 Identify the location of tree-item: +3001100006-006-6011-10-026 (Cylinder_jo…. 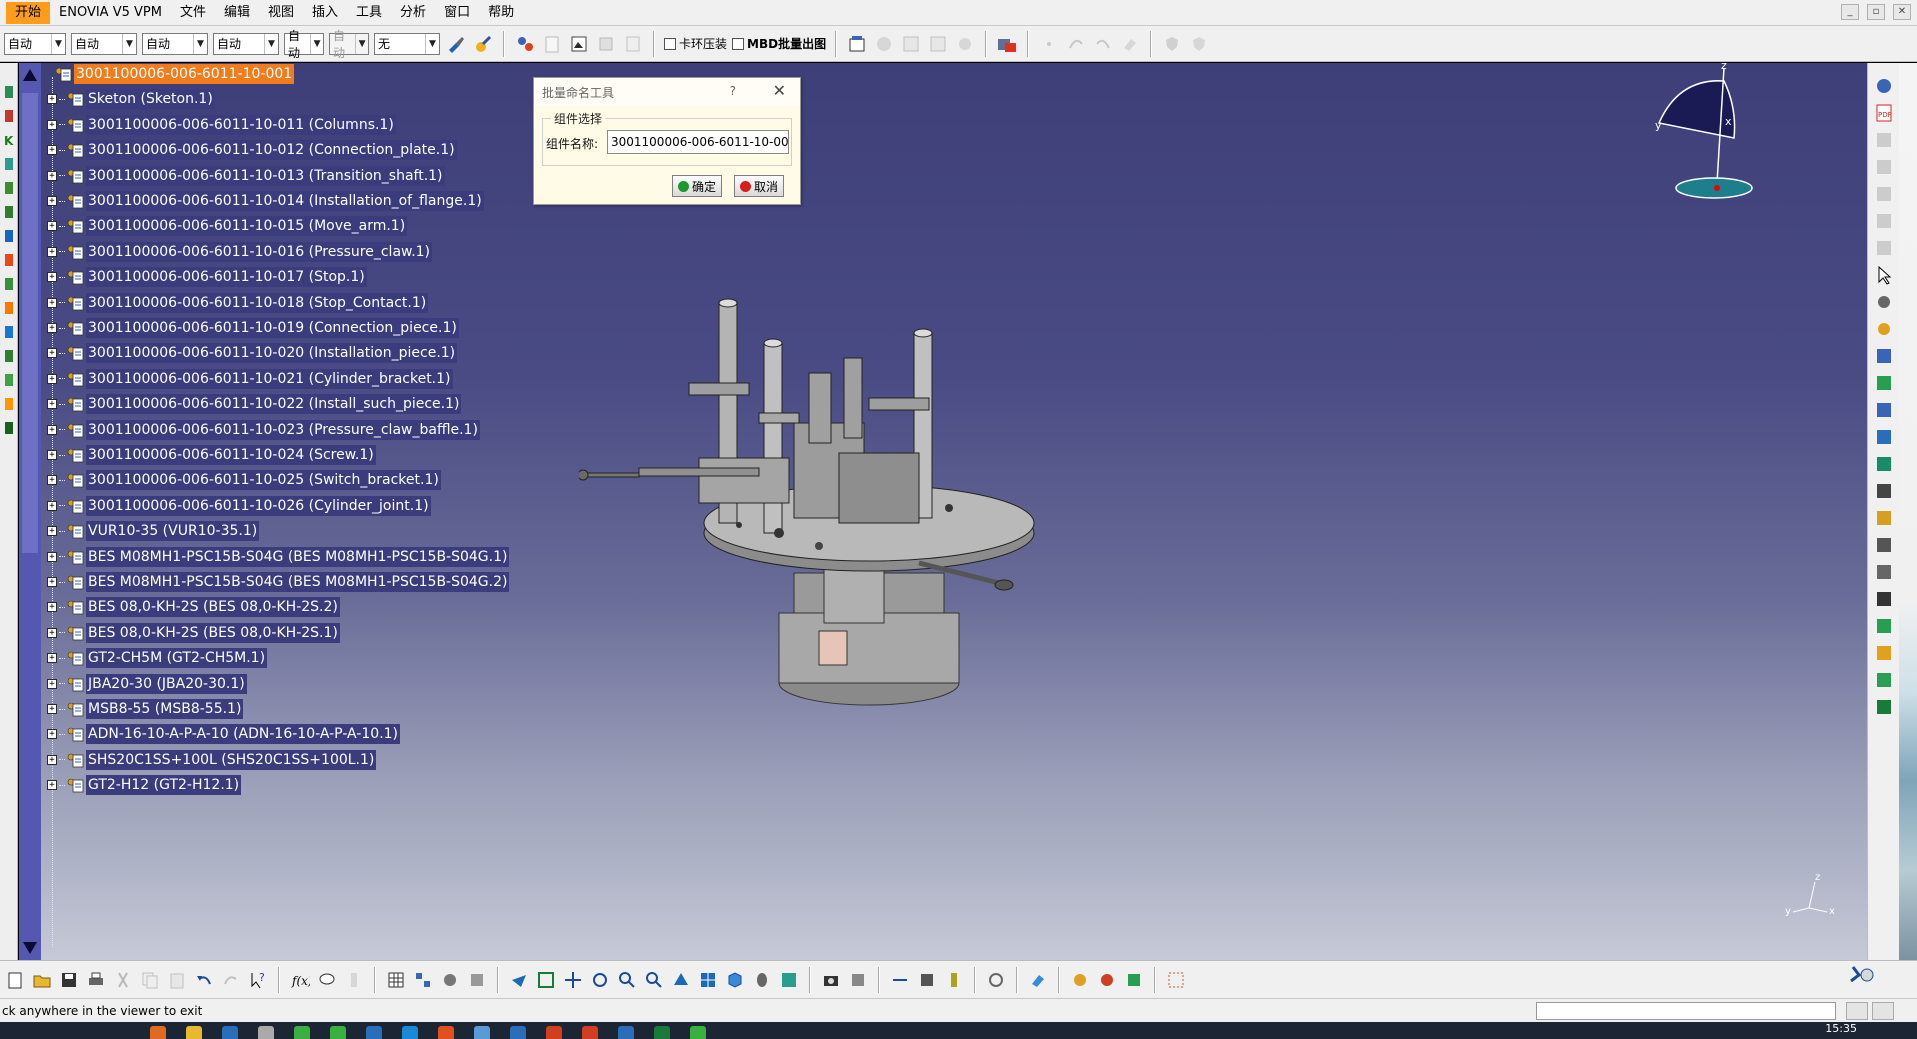
(239, 506).